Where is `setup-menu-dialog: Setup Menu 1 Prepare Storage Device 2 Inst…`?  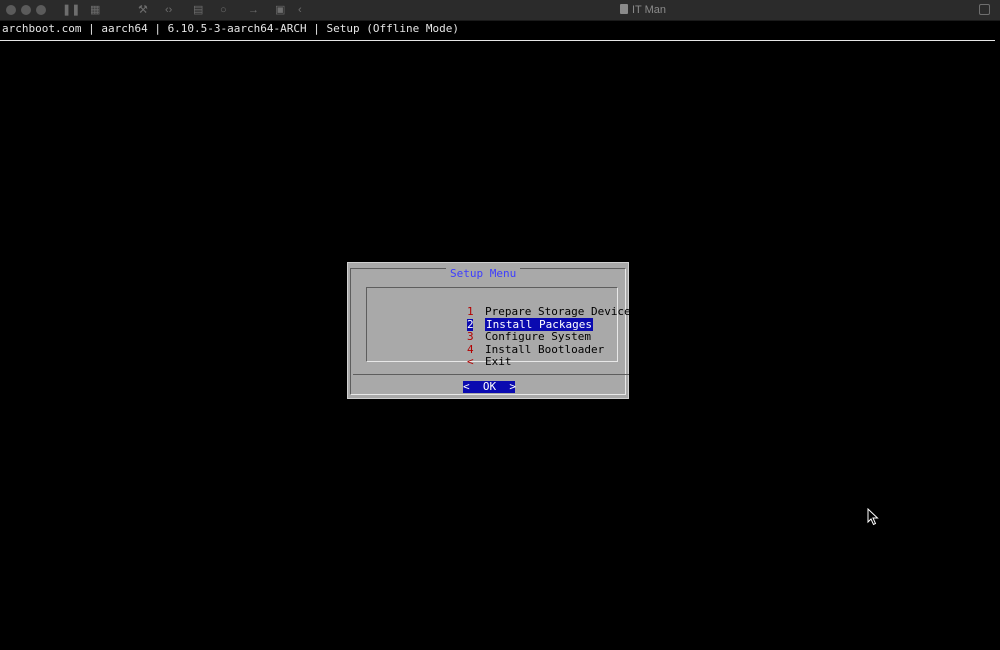 setup-menu-dialog: Setup Menu 1 Prepare Storage Device 2 Inst… is located at coordinates (489, 330).